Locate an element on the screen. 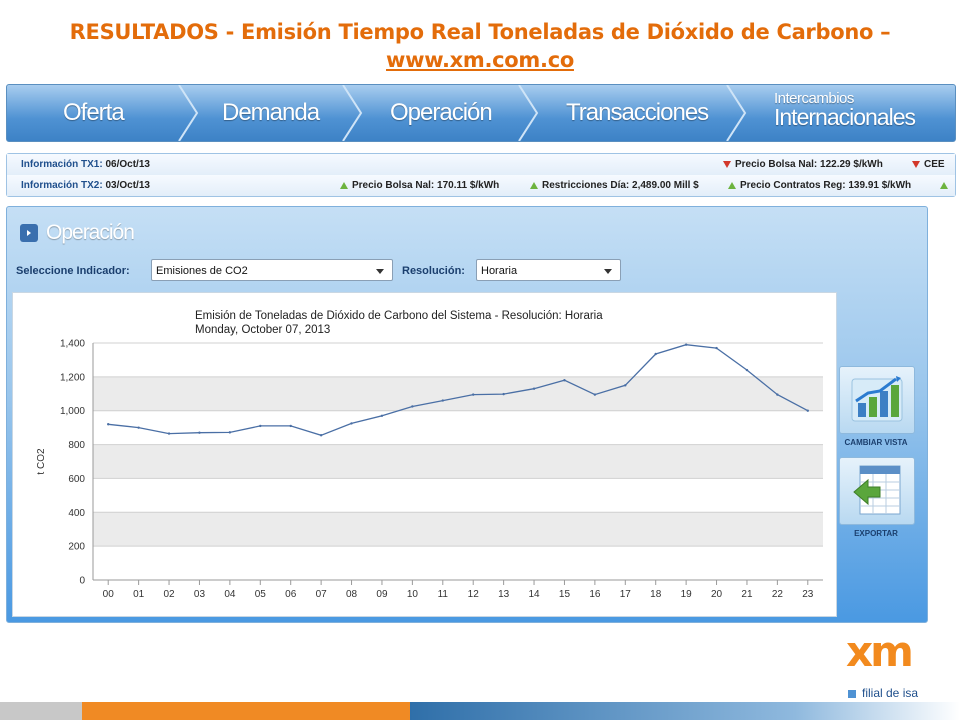 This screenshot has width=960, height=720. xm-url-link: www.xm.com.co is located at coordinates (480, 60).